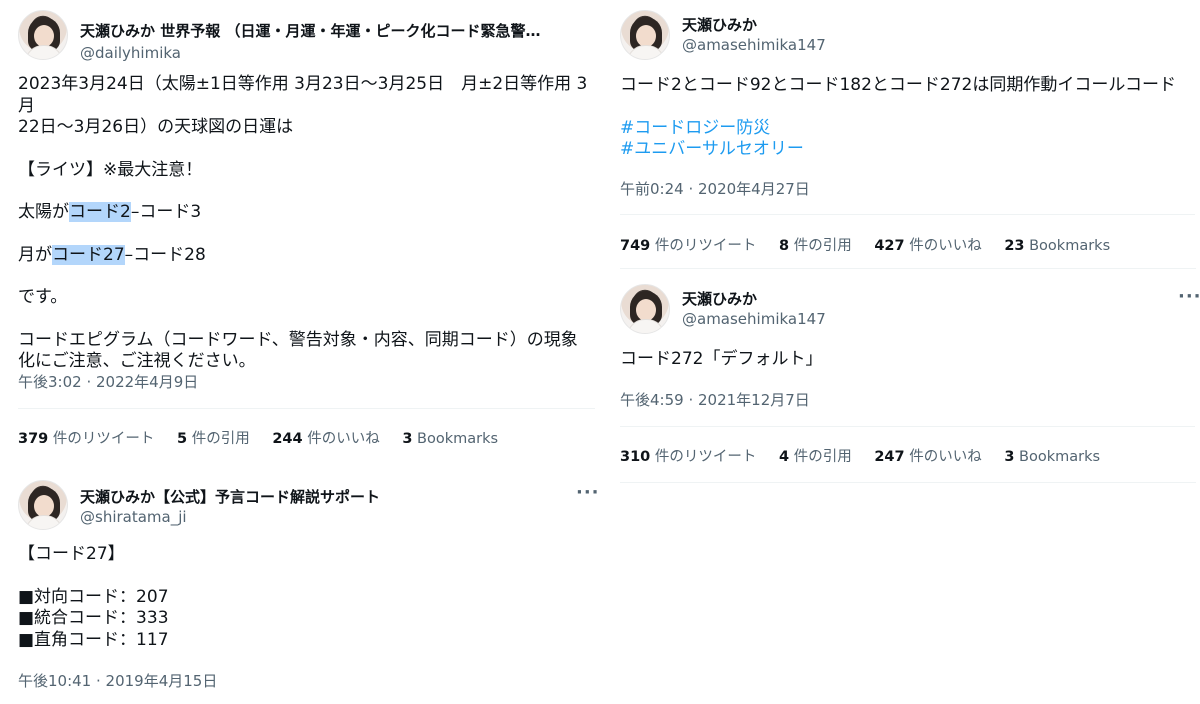  What do you see at coordinates (869, 455) in the screenshot?
I see `engagement-stats: 310 件のリツイート 4 件の引用 247 件のいいね 3 Bookmarks` at bounding box center [869, 455].